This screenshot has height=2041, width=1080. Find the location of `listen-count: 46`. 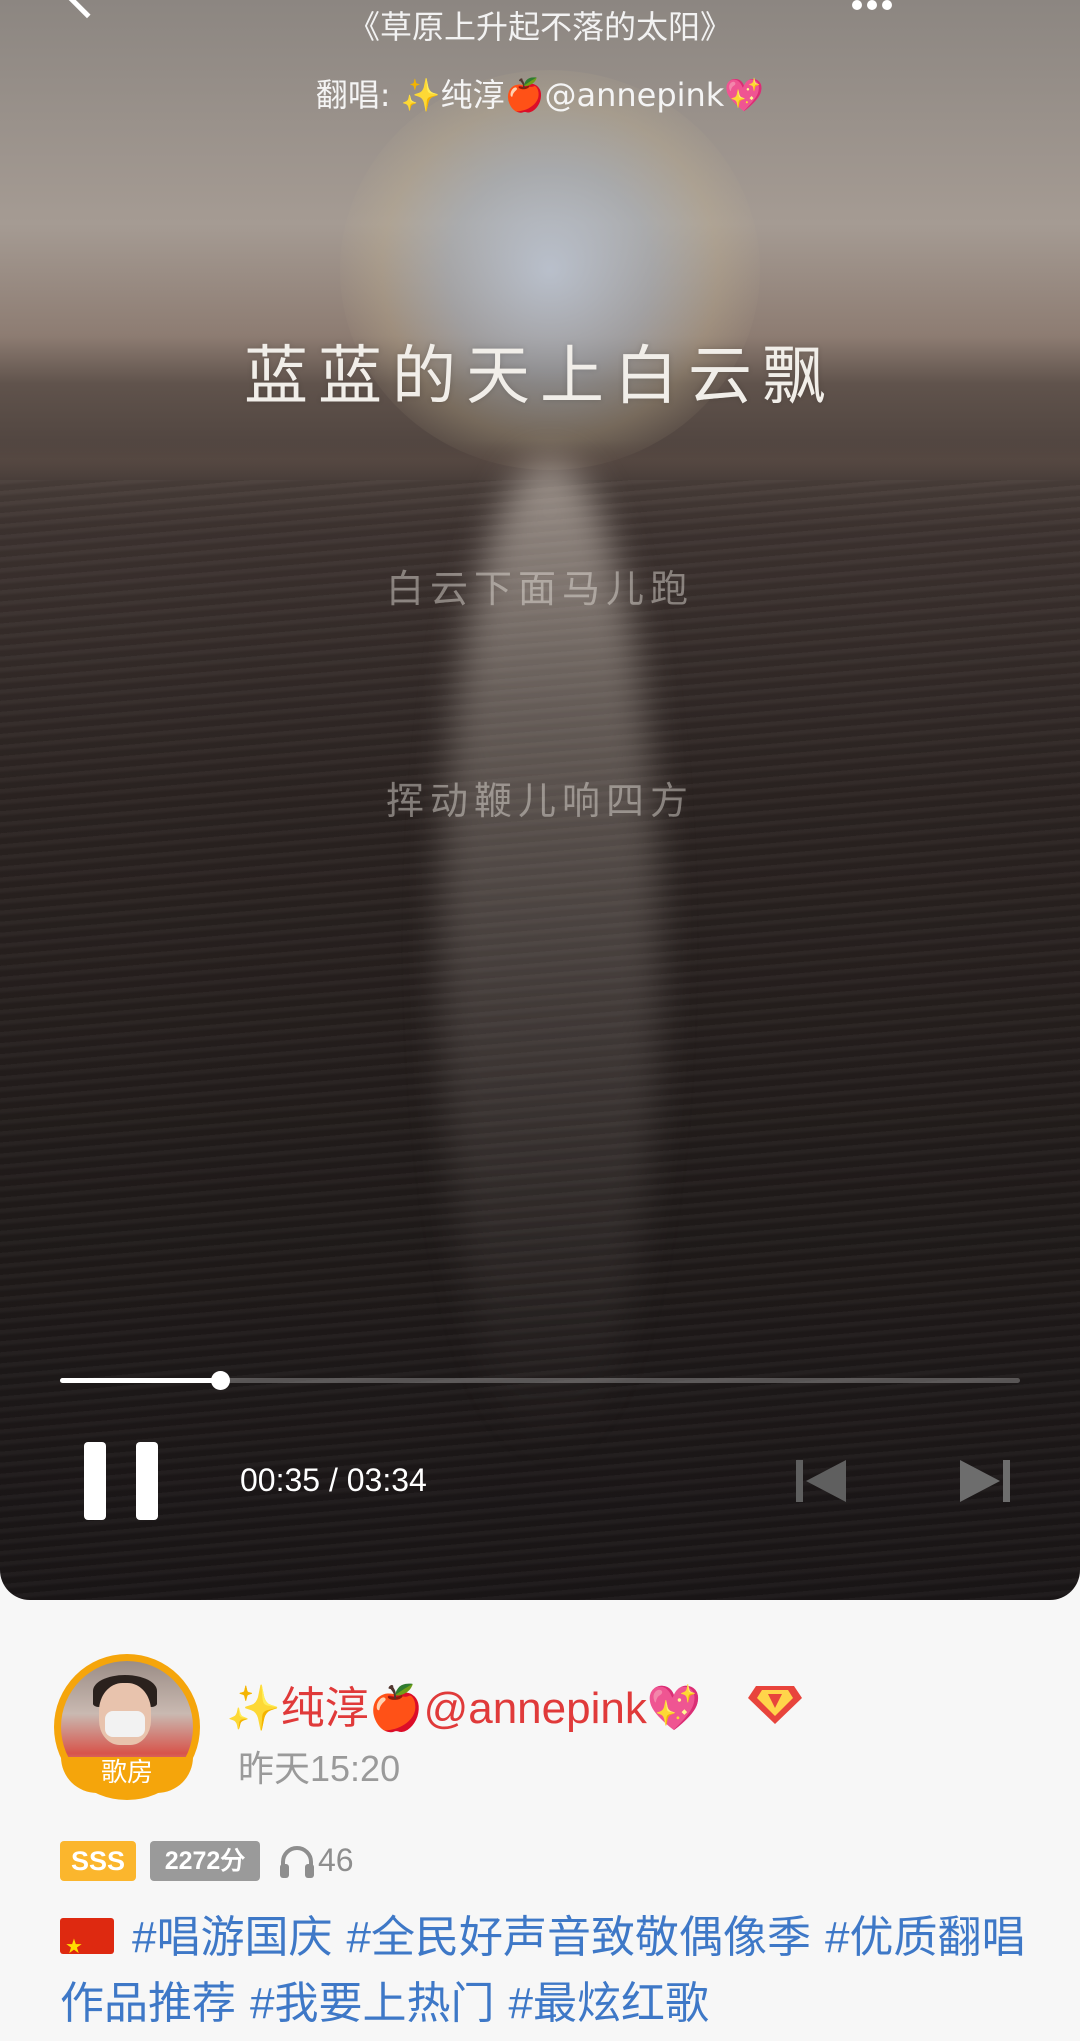

listen-count: 46 is located at coordinates (336, 1860).